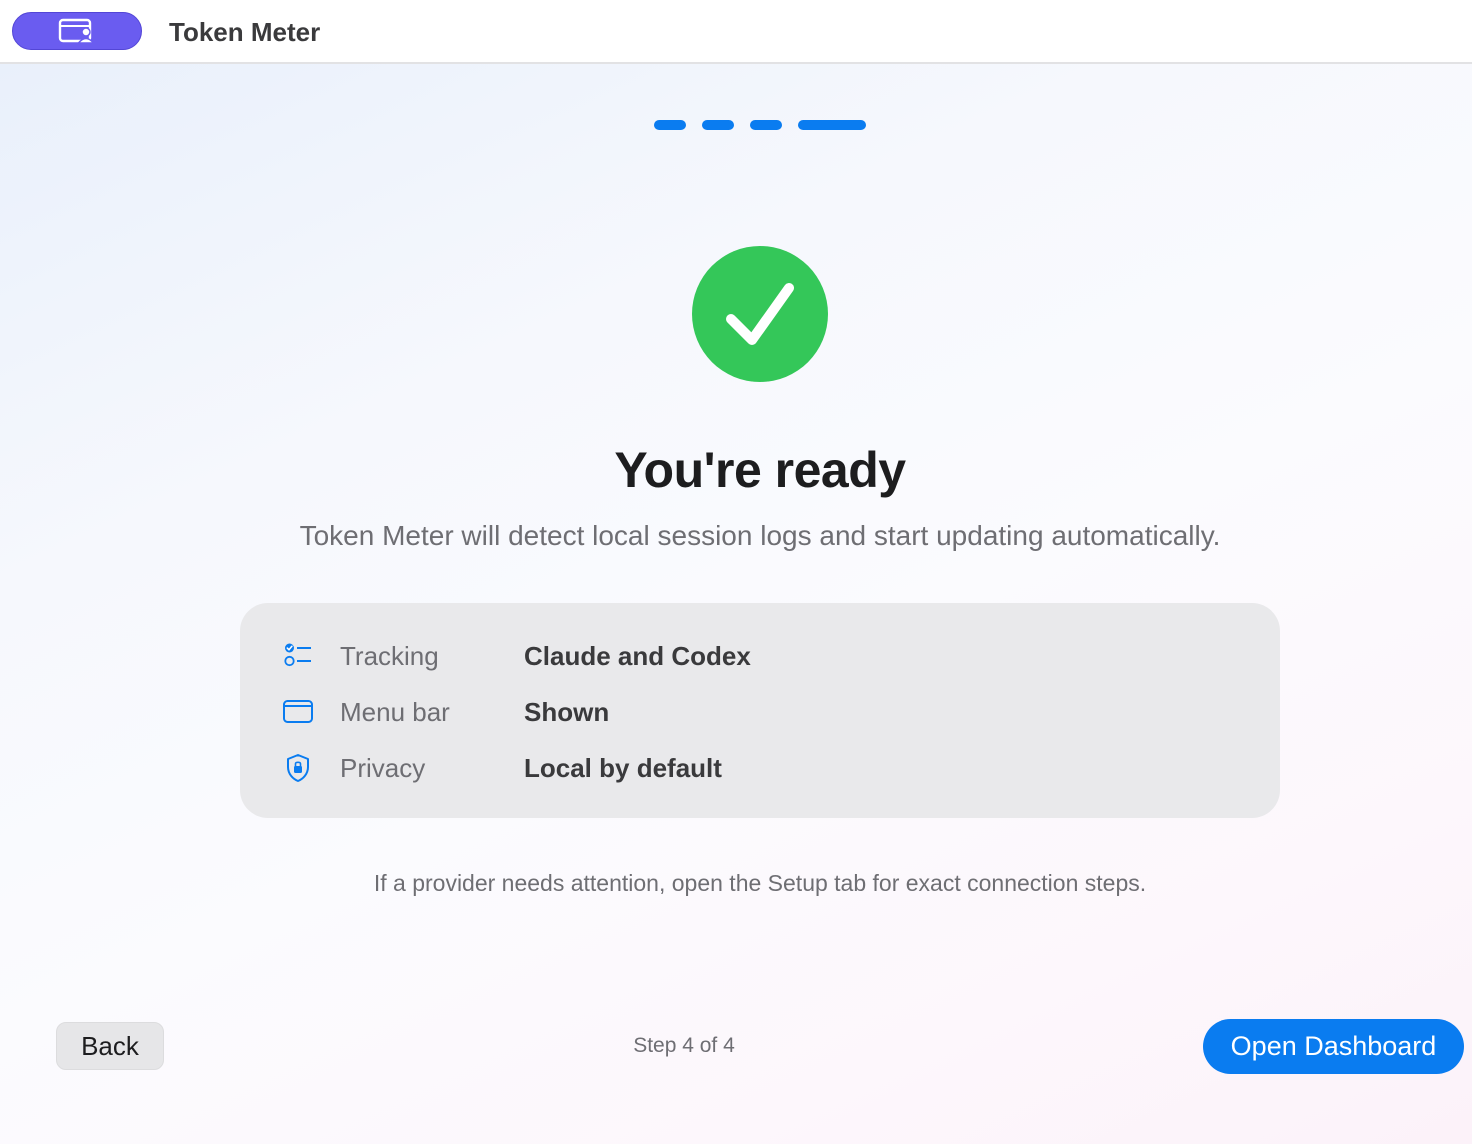 The image size is (1472, 1144). What do you see at coordinates (395, 712) in the screenshot?
I see `summary-label-menu-bar: Menu bar` at bounding box center [395, 712].